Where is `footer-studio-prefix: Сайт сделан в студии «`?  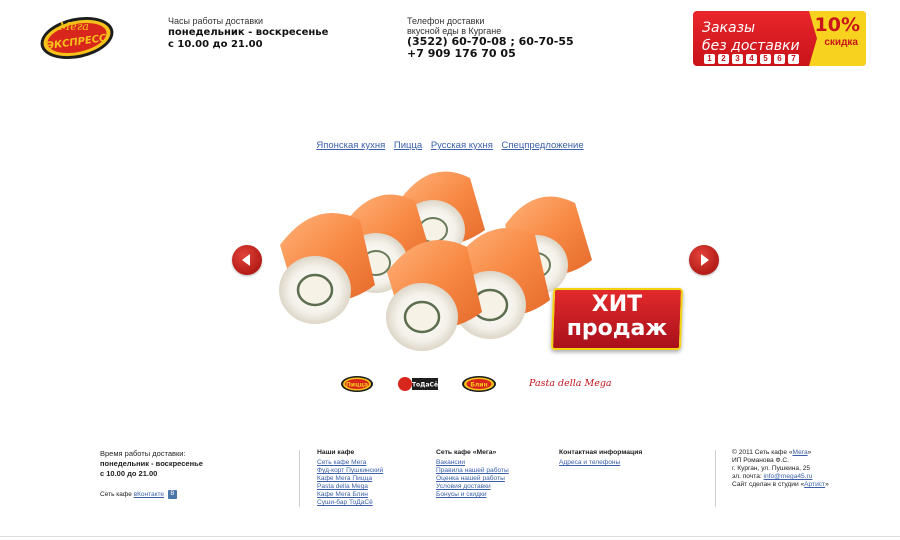 footer-studio-prefix: Сайт сделан в студии « is located at coordinates (768, 484).